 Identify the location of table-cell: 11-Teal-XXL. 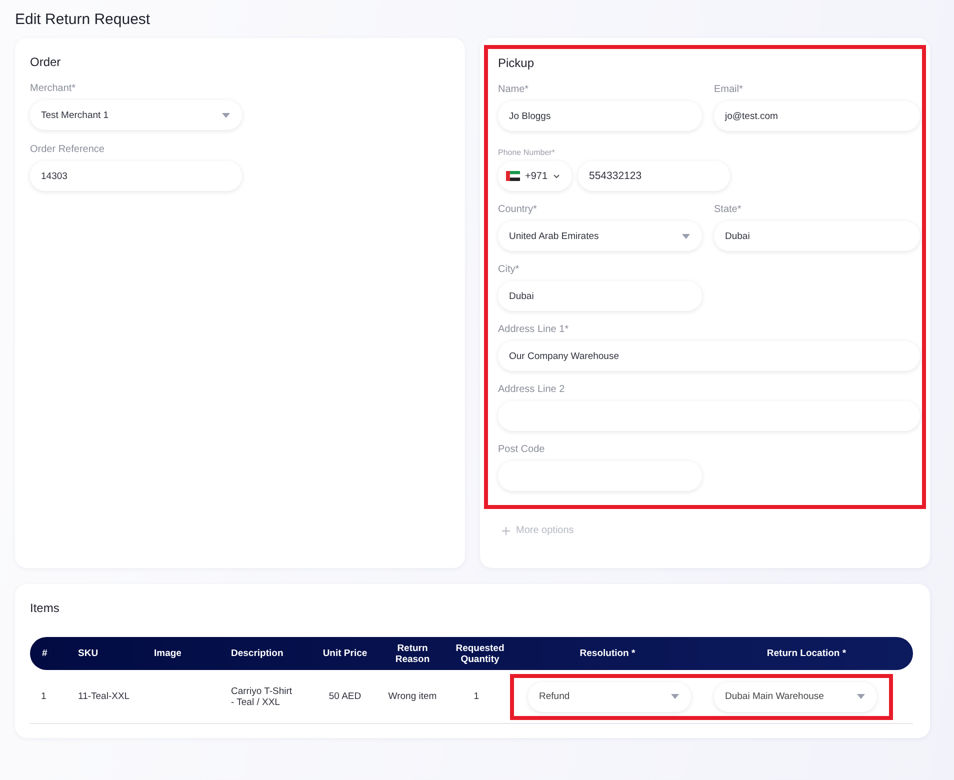
(104, 696).